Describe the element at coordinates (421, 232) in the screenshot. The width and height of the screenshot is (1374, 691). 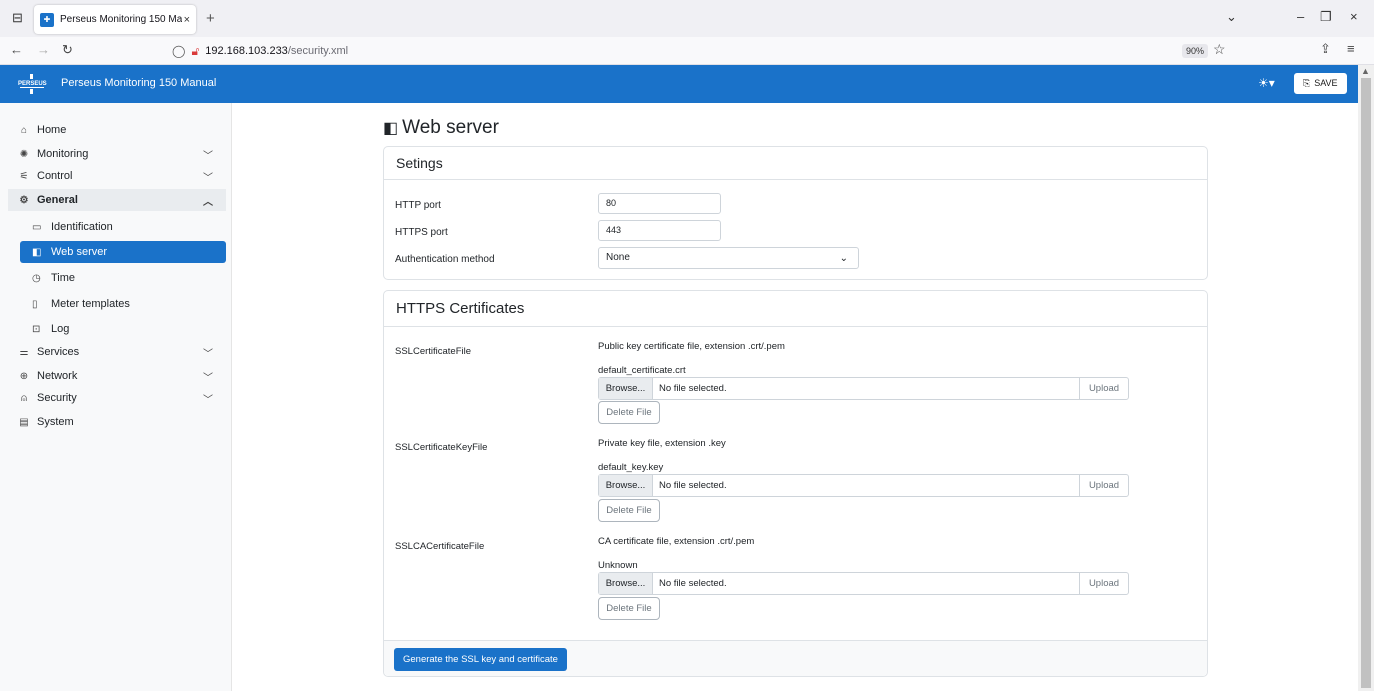
I see `https-port-label: HTTPS port` at that location.